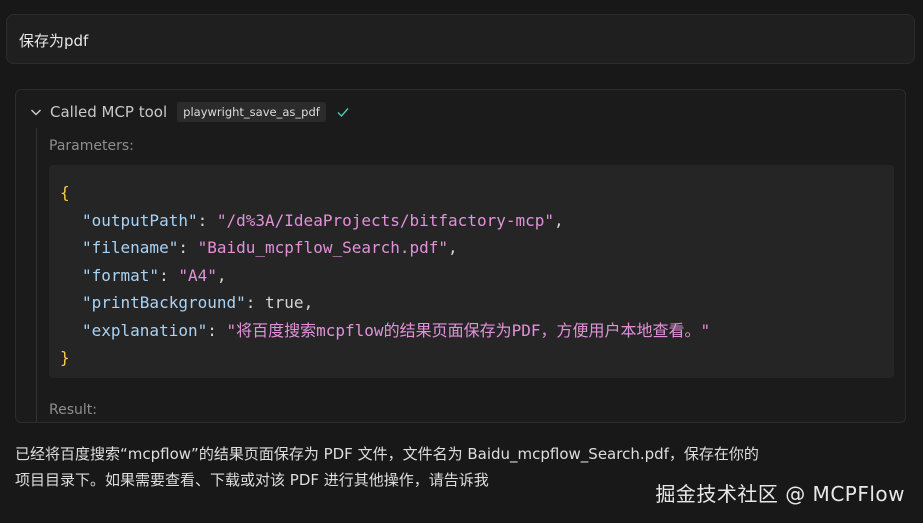 Image resolution: width=923 pixels, height=523 pixels. I want to click on param-key: "printBackground", so click(164, 302).